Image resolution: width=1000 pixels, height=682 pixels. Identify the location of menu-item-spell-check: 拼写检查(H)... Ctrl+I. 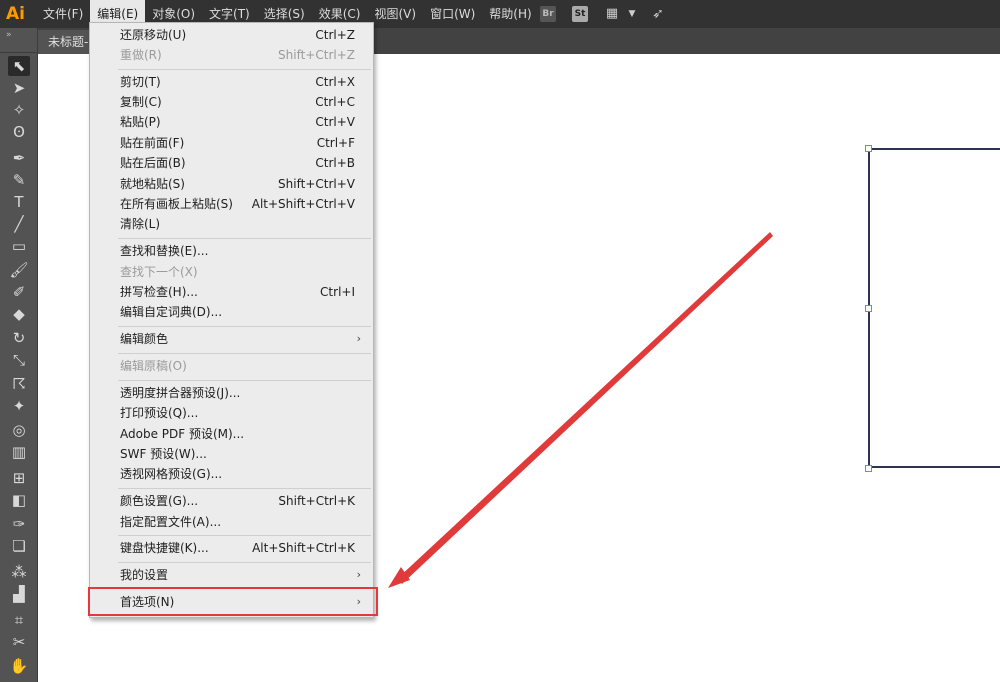
(231, 292).